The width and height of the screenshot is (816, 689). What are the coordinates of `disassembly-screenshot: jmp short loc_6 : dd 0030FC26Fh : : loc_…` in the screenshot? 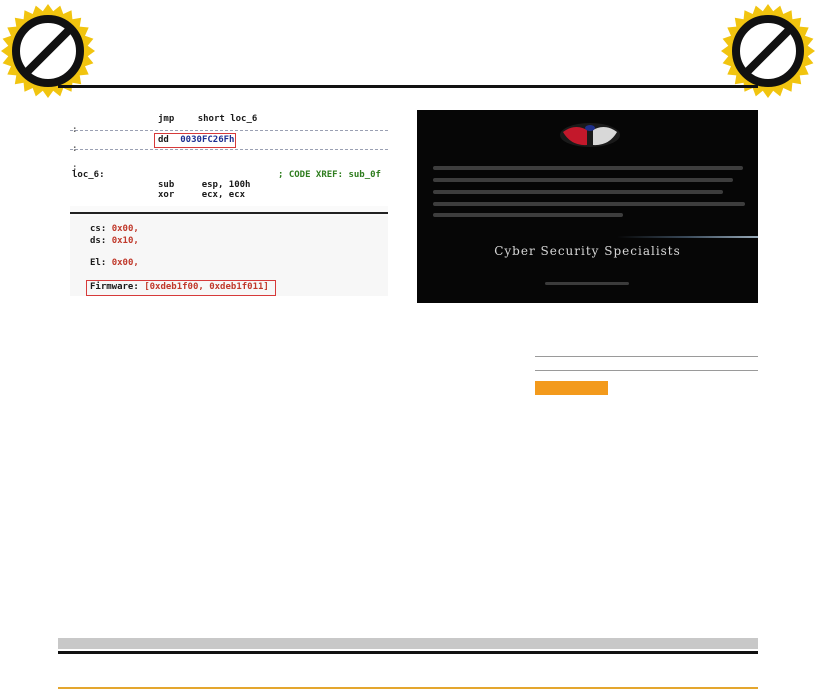 It's located at (229, 203).